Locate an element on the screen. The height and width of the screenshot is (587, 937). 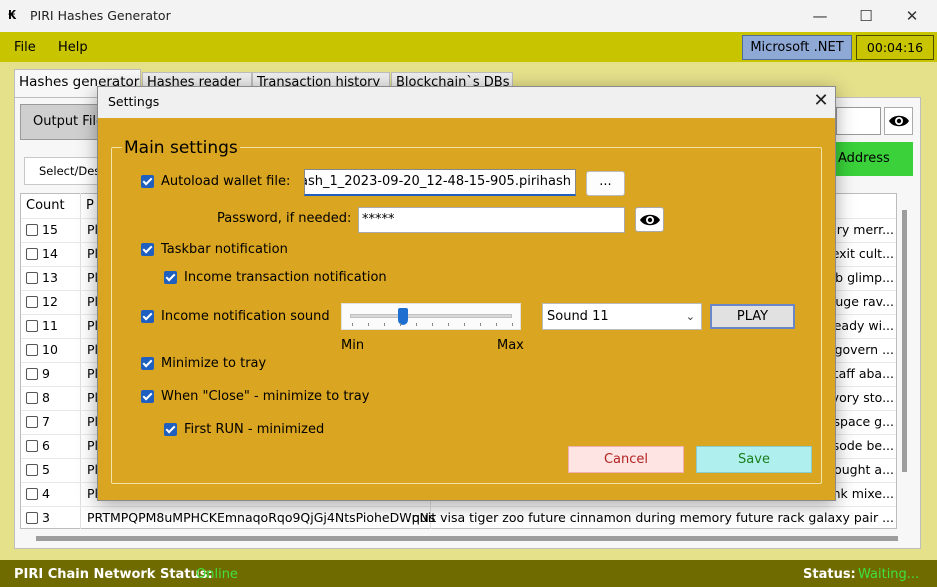
menu-file: File is located at coordinates (25, 47).